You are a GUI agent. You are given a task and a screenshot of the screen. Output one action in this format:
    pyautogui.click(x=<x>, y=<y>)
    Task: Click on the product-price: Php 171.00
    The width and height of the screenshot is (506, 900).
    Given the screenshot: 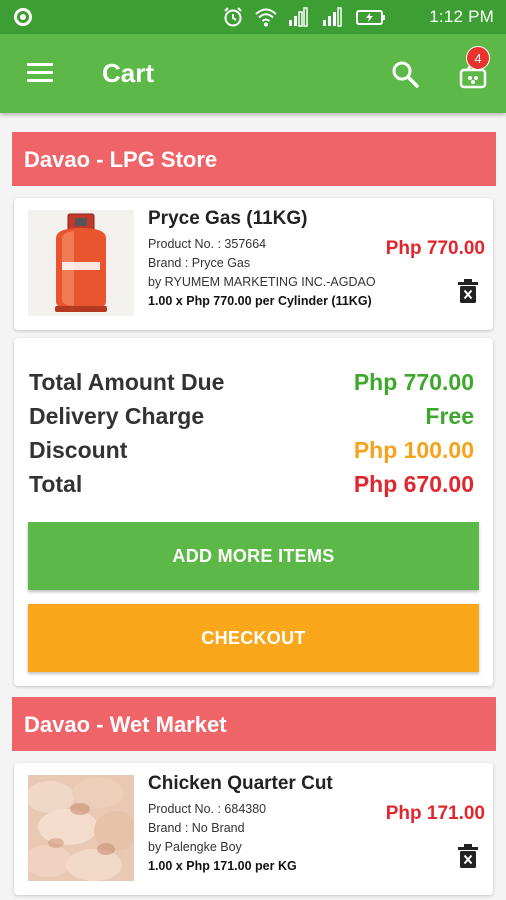 What is the action you would take?
    pyautogui.click(x=435, y=813)
    